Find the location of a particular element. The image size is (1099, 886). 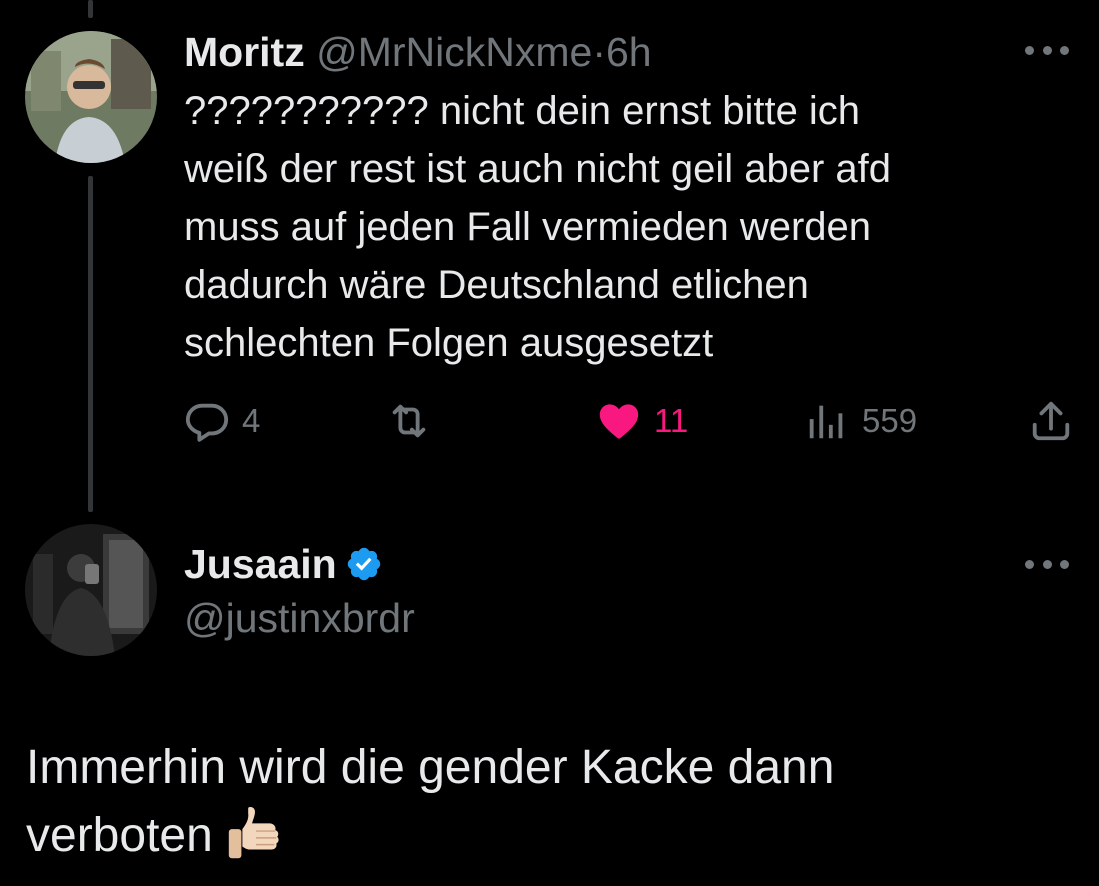

author-handle: @justinxbrdr is located at coordinates (299, 618).